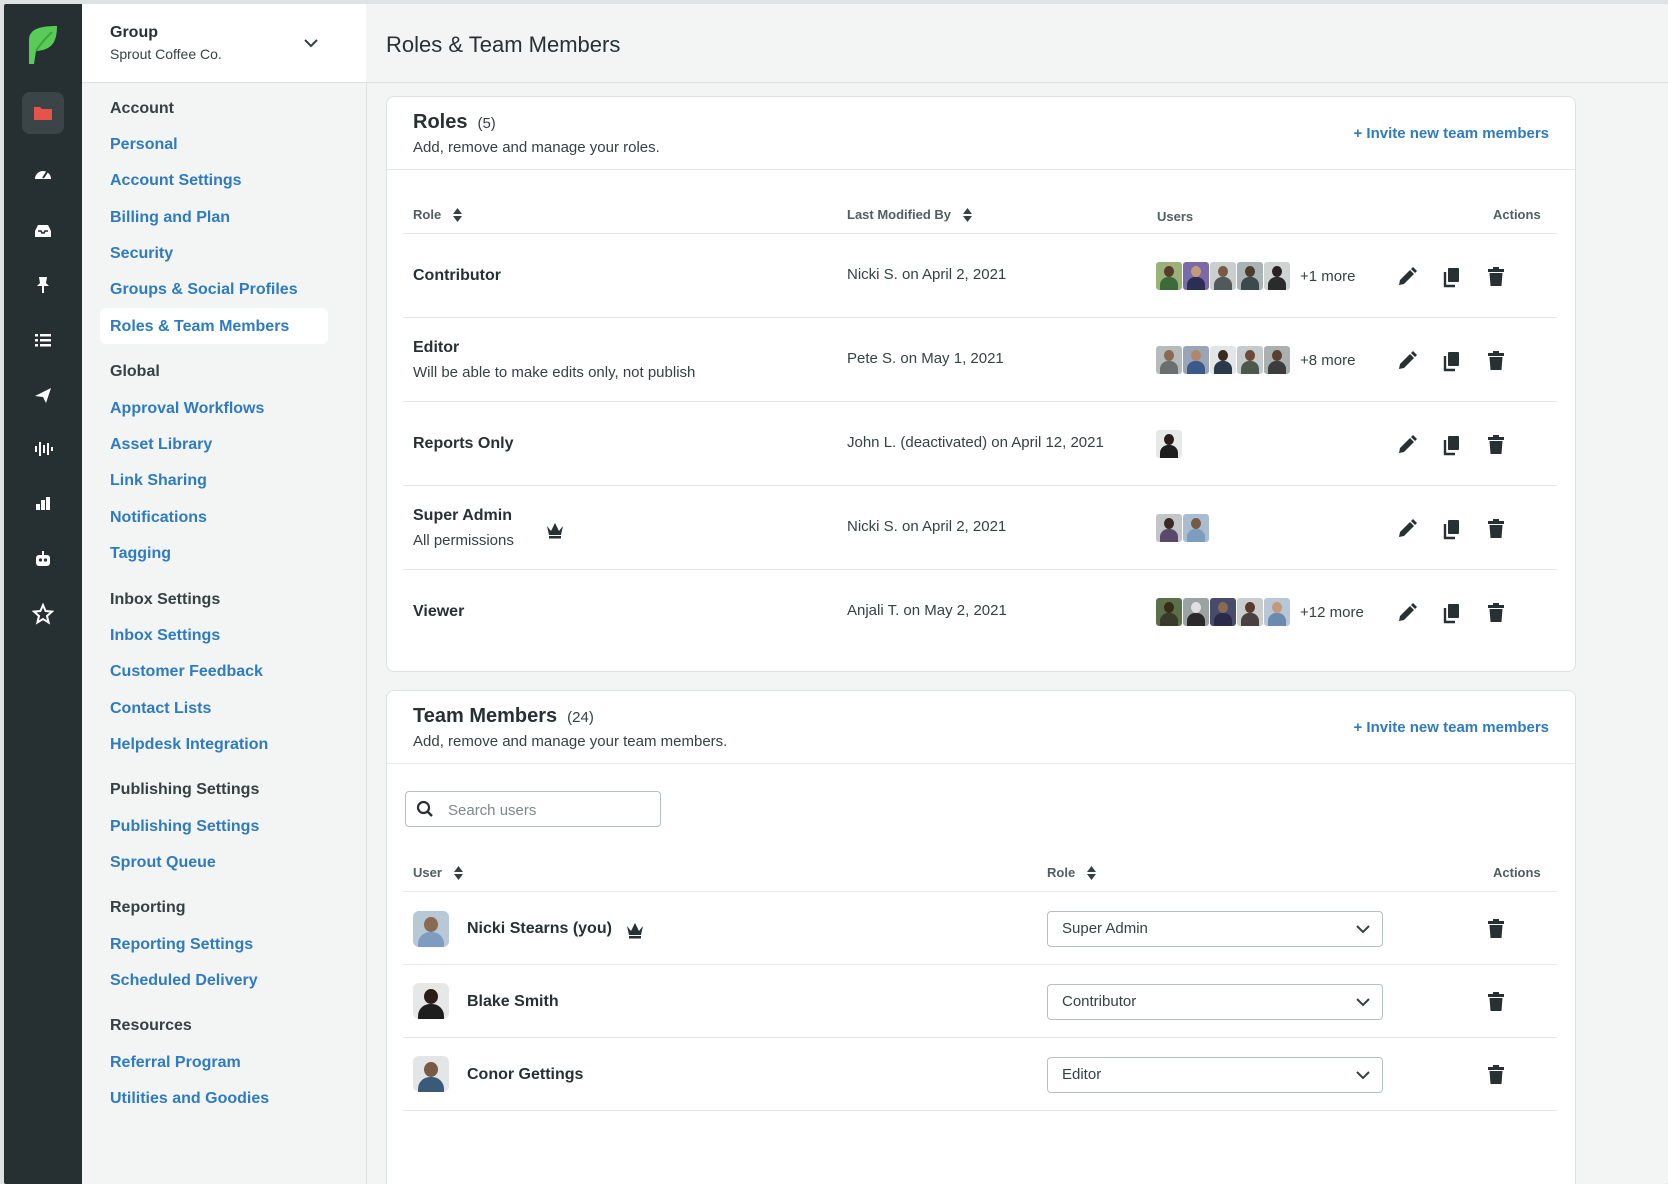 This screenshot has height=1184, width=1668. Describe the element at coordinates (160, 709) in the screenshot. I see `nav-link-contact-lists: Contact Lists` at that location.